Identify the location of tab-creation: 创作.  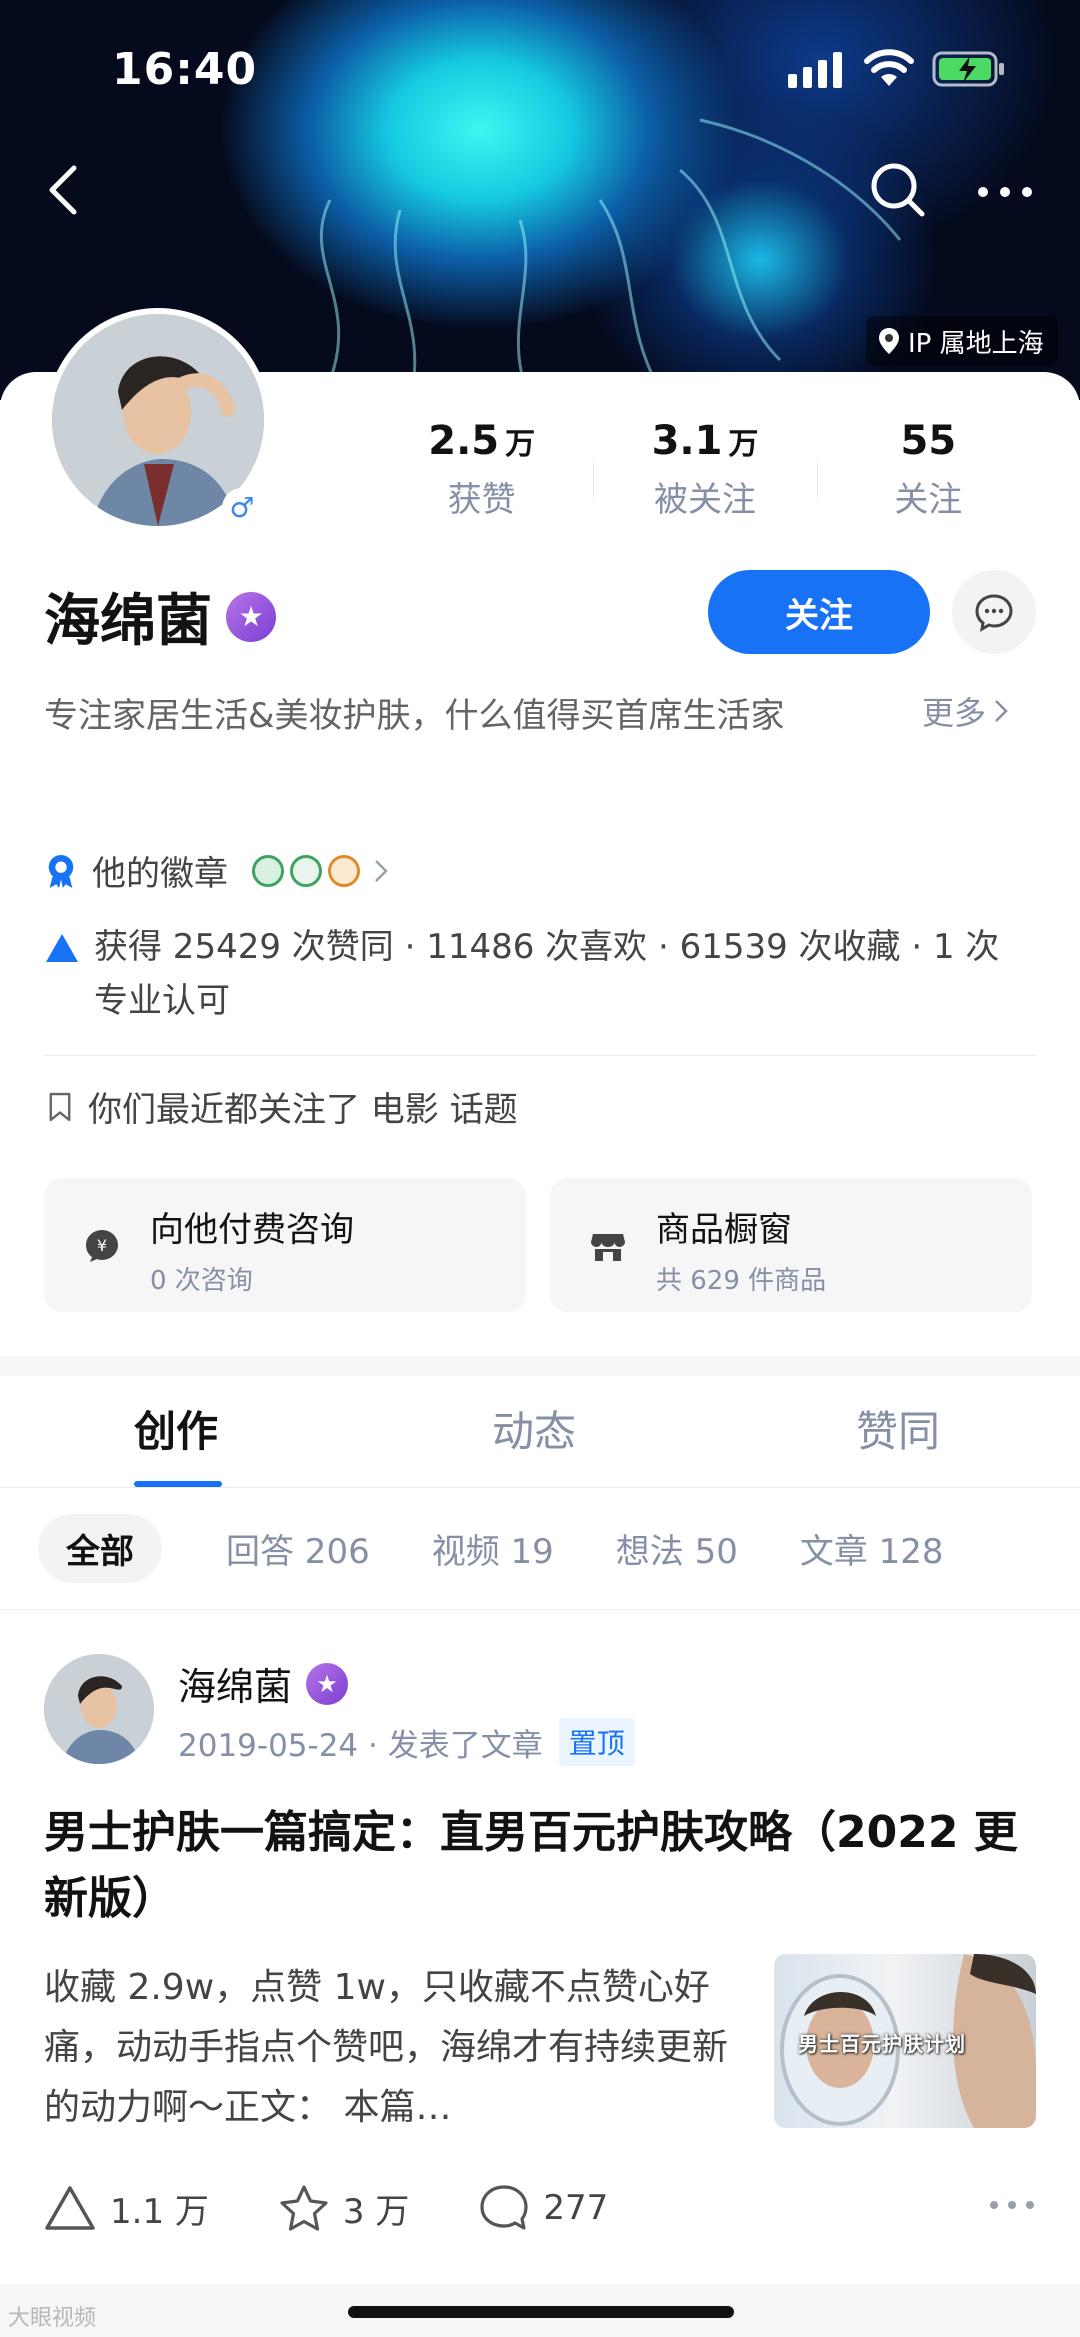
(176, 1431).